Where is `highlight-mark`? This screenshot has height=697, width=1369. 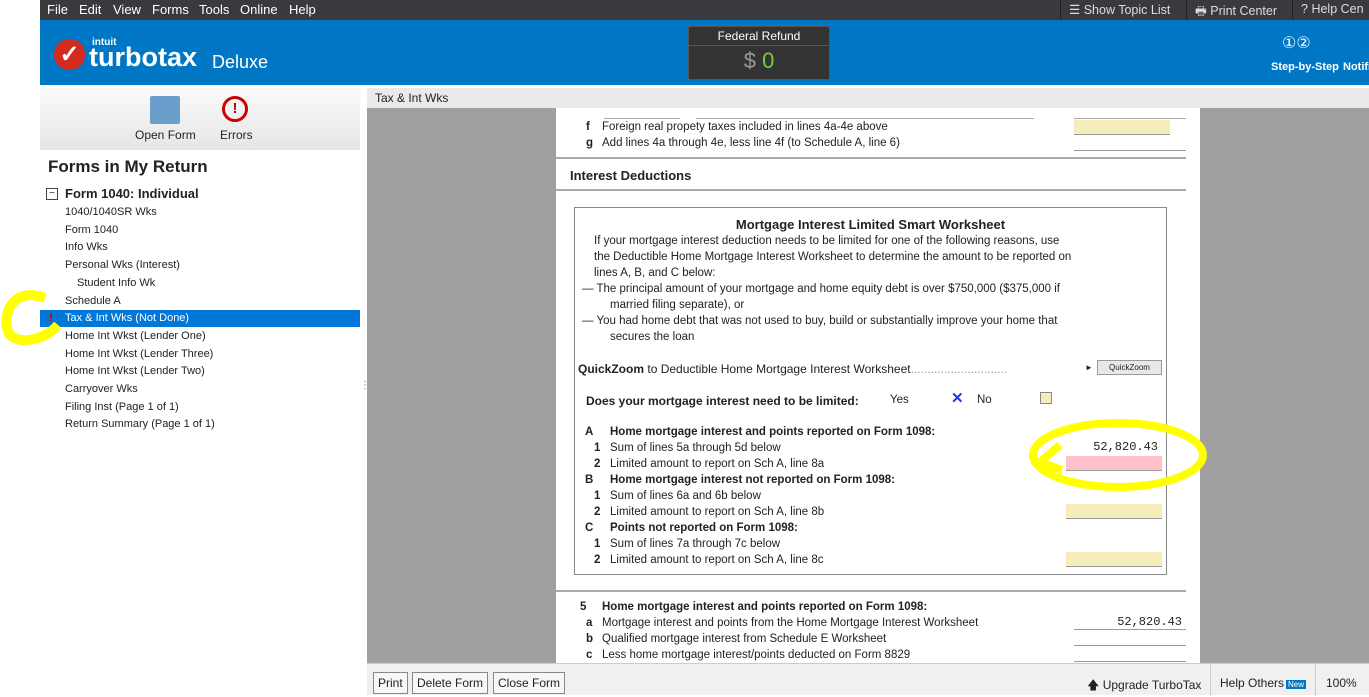
highlight-mark is located at coordinates (31, 318).